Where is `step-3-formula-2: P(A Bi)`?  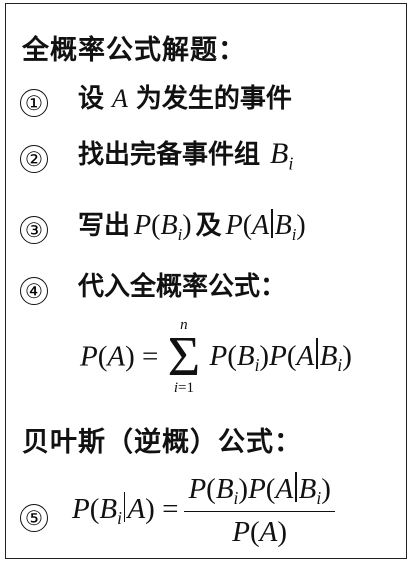
step-3-formula-2: P(A Bi) is located at coordinates (265, 226).